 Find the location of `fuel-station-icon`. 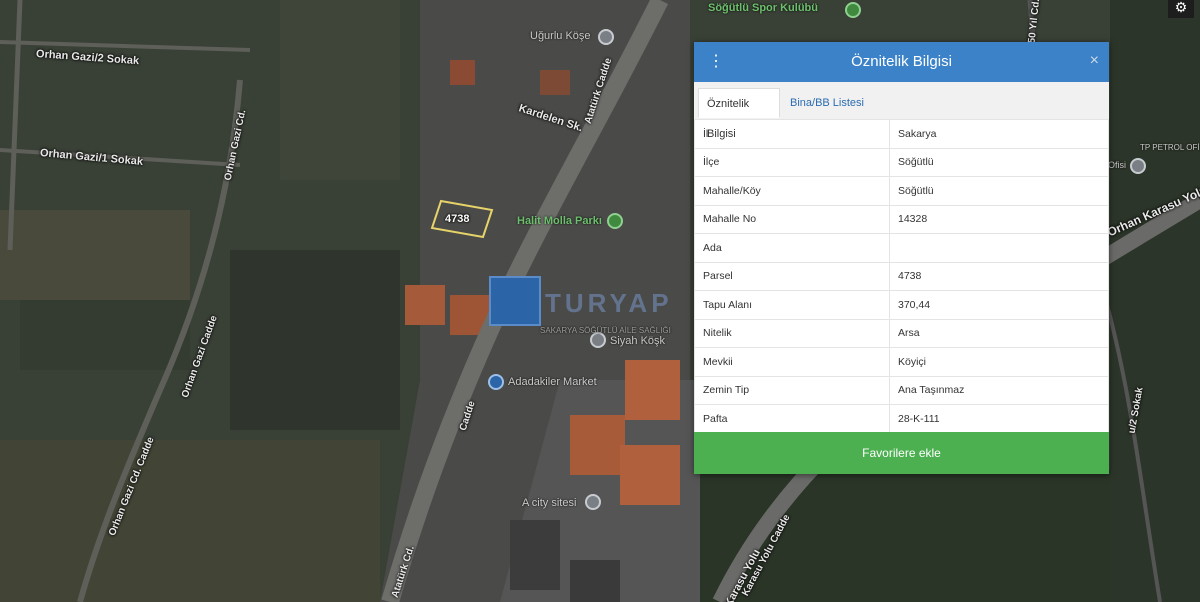

fuel-station-icon is located at coordinates (1138, 166).